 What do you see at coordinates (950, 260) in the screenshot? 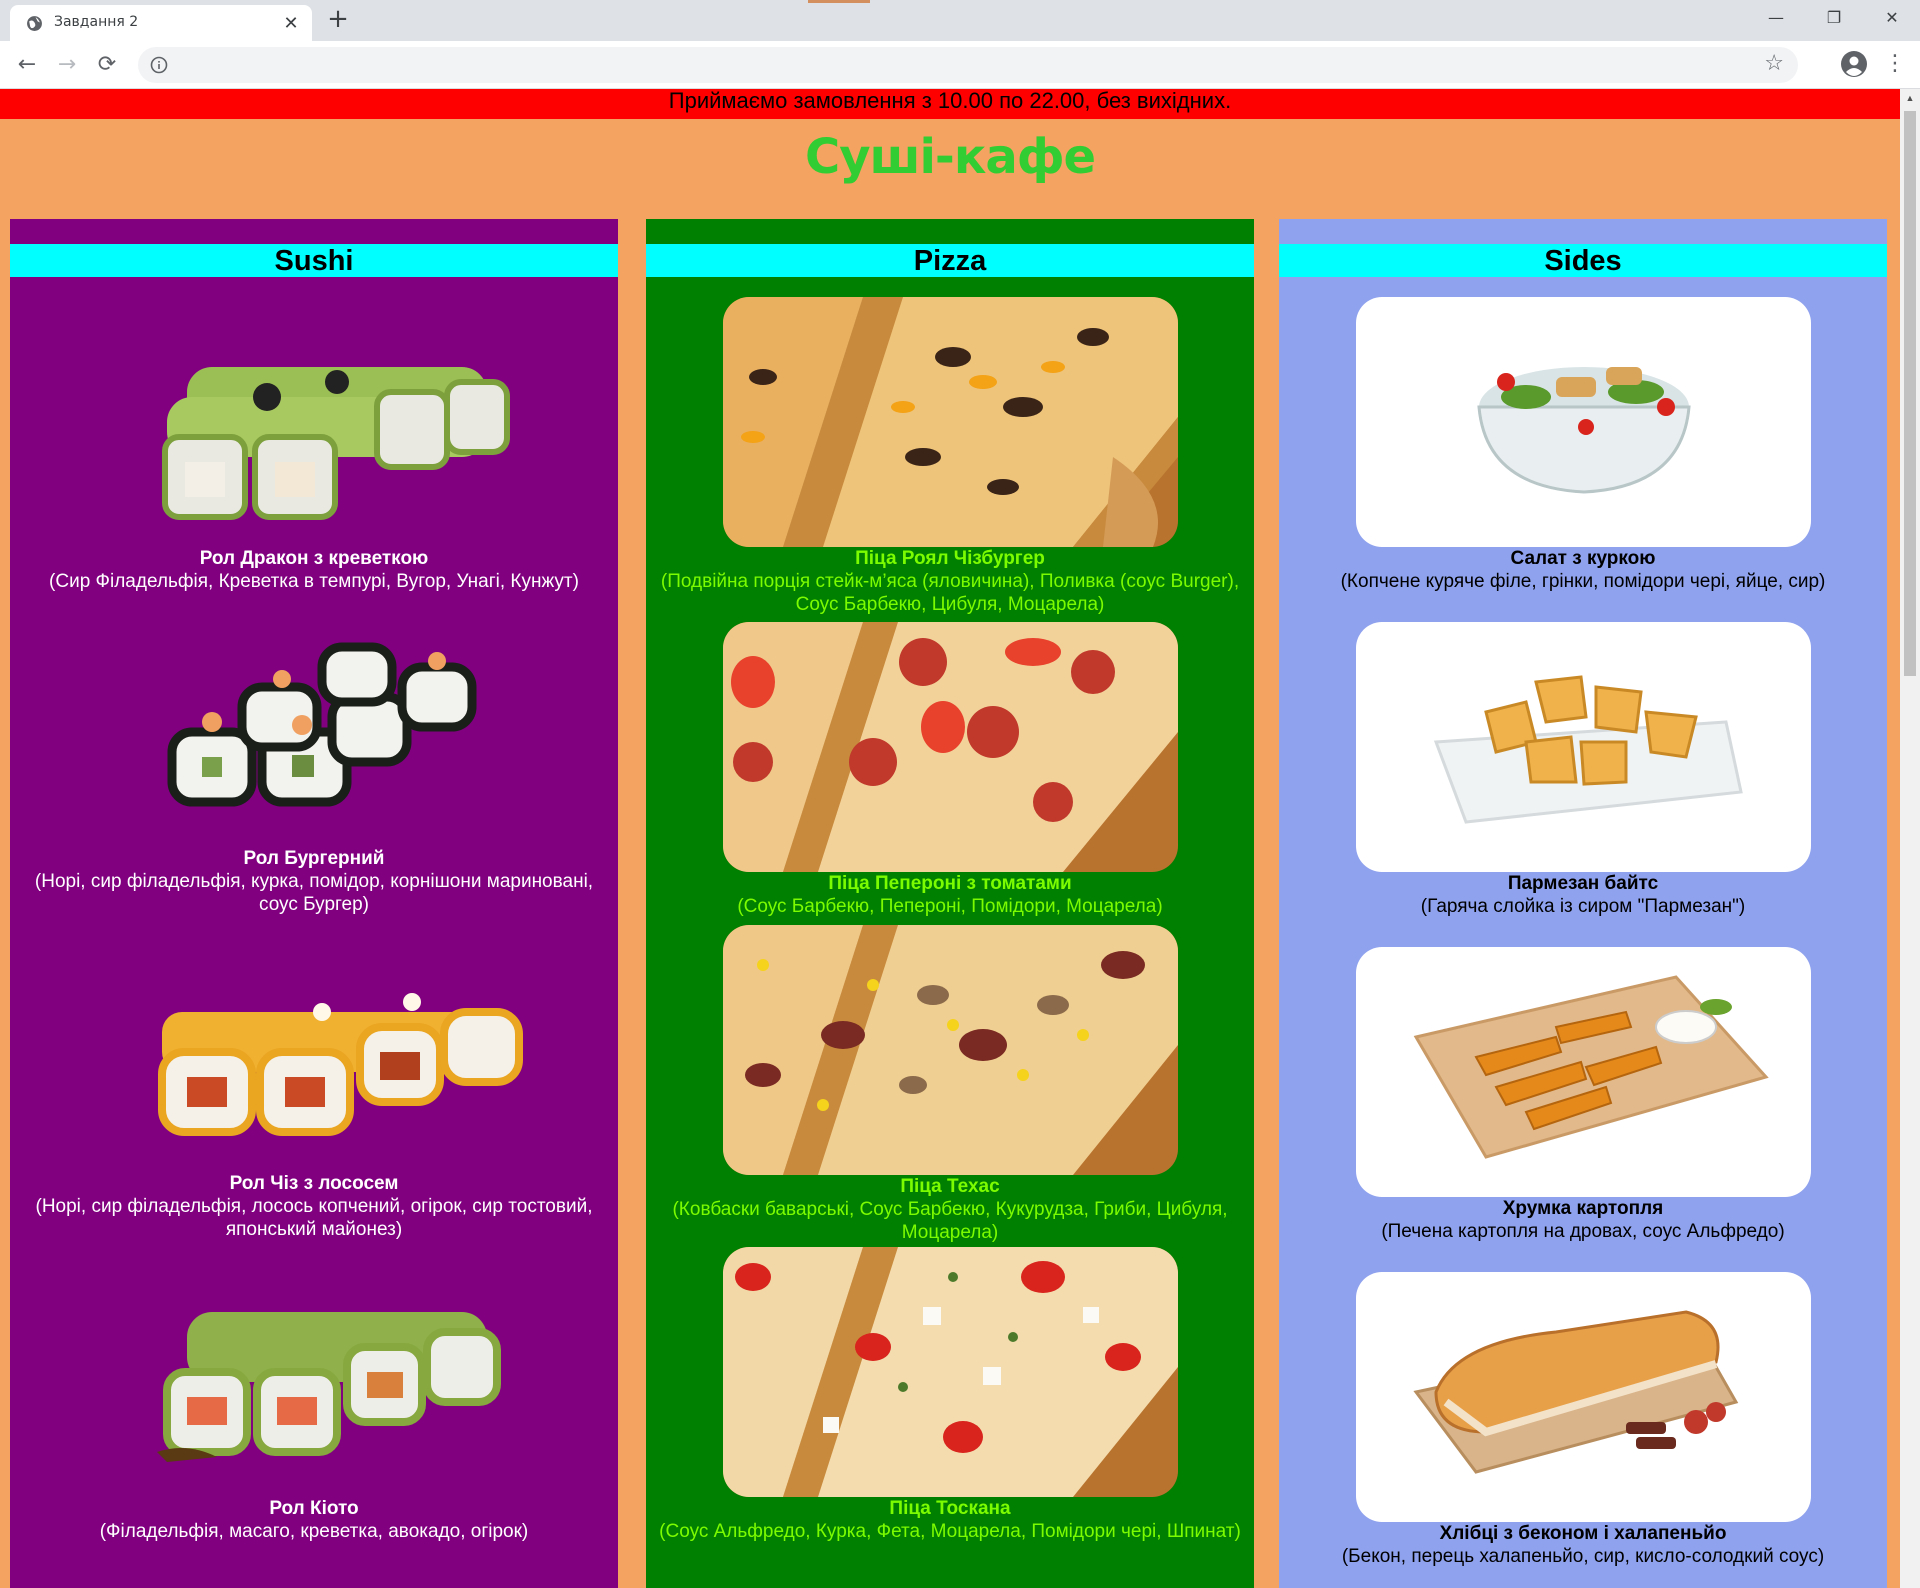
I see `pizza-heading: Pizza` at bounding box center [950, 260].